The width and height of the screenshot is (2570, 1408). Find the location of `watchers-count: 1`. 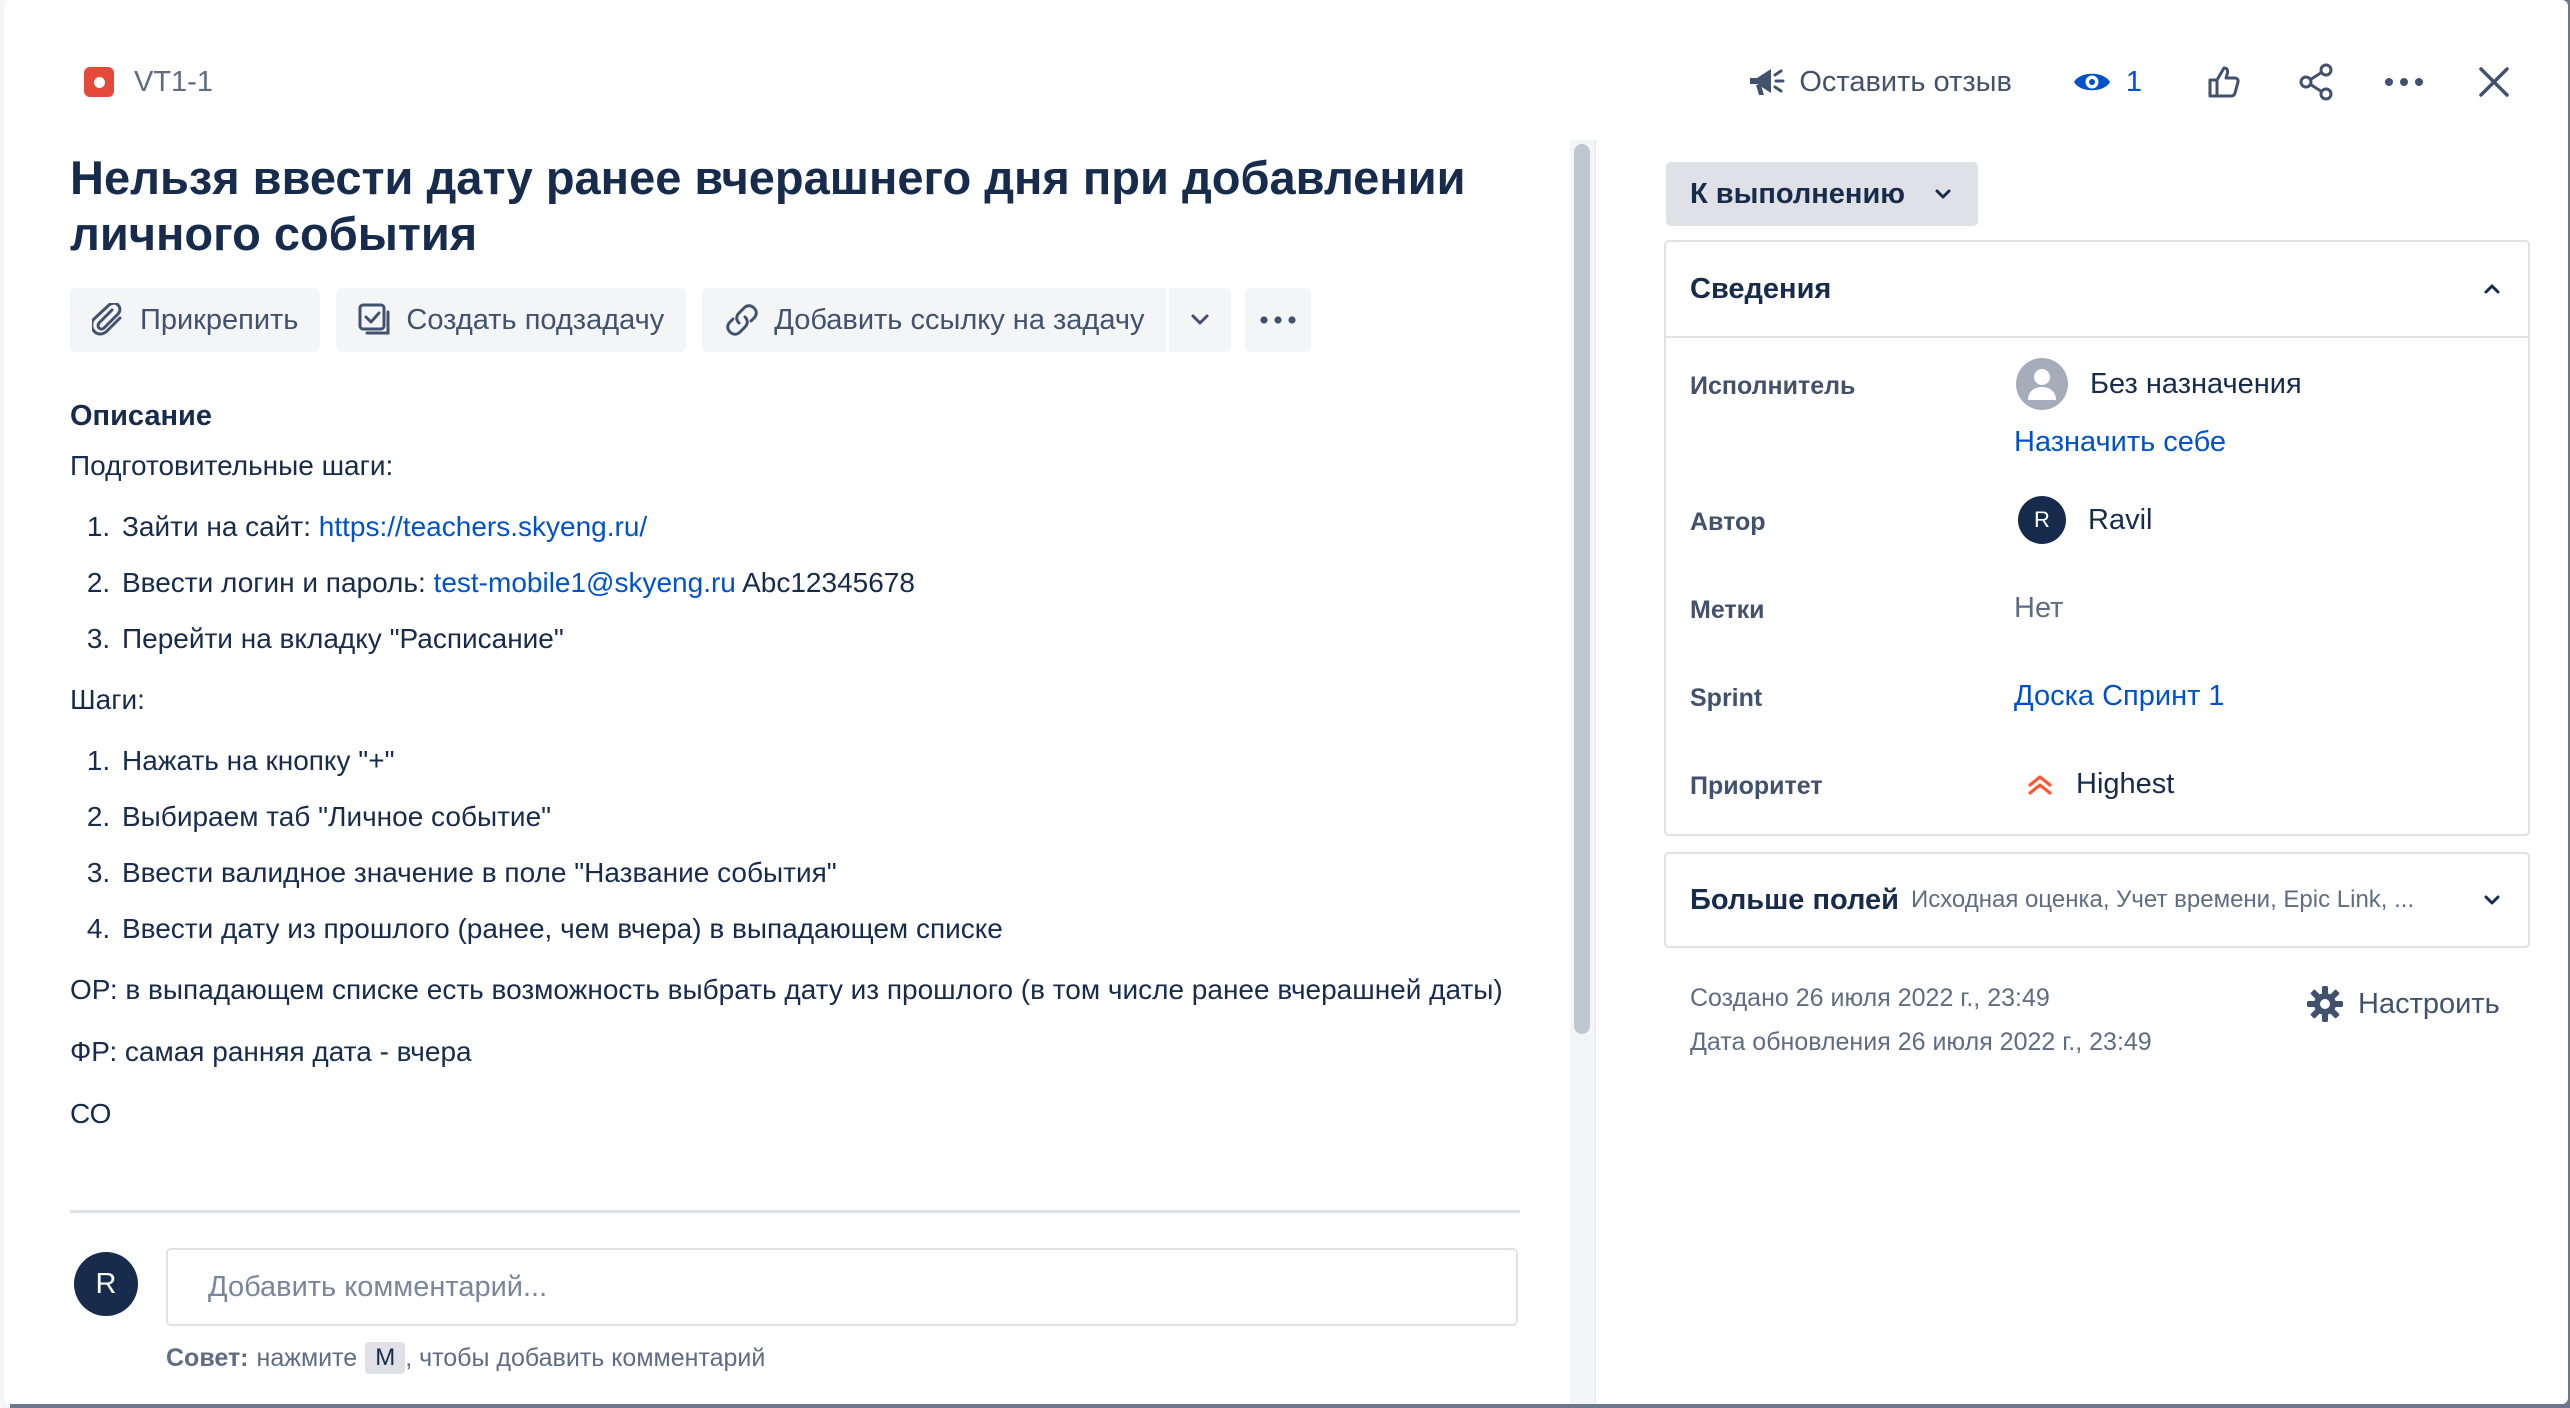

watchers-count: 1 is located at coordinates (2133, 81).